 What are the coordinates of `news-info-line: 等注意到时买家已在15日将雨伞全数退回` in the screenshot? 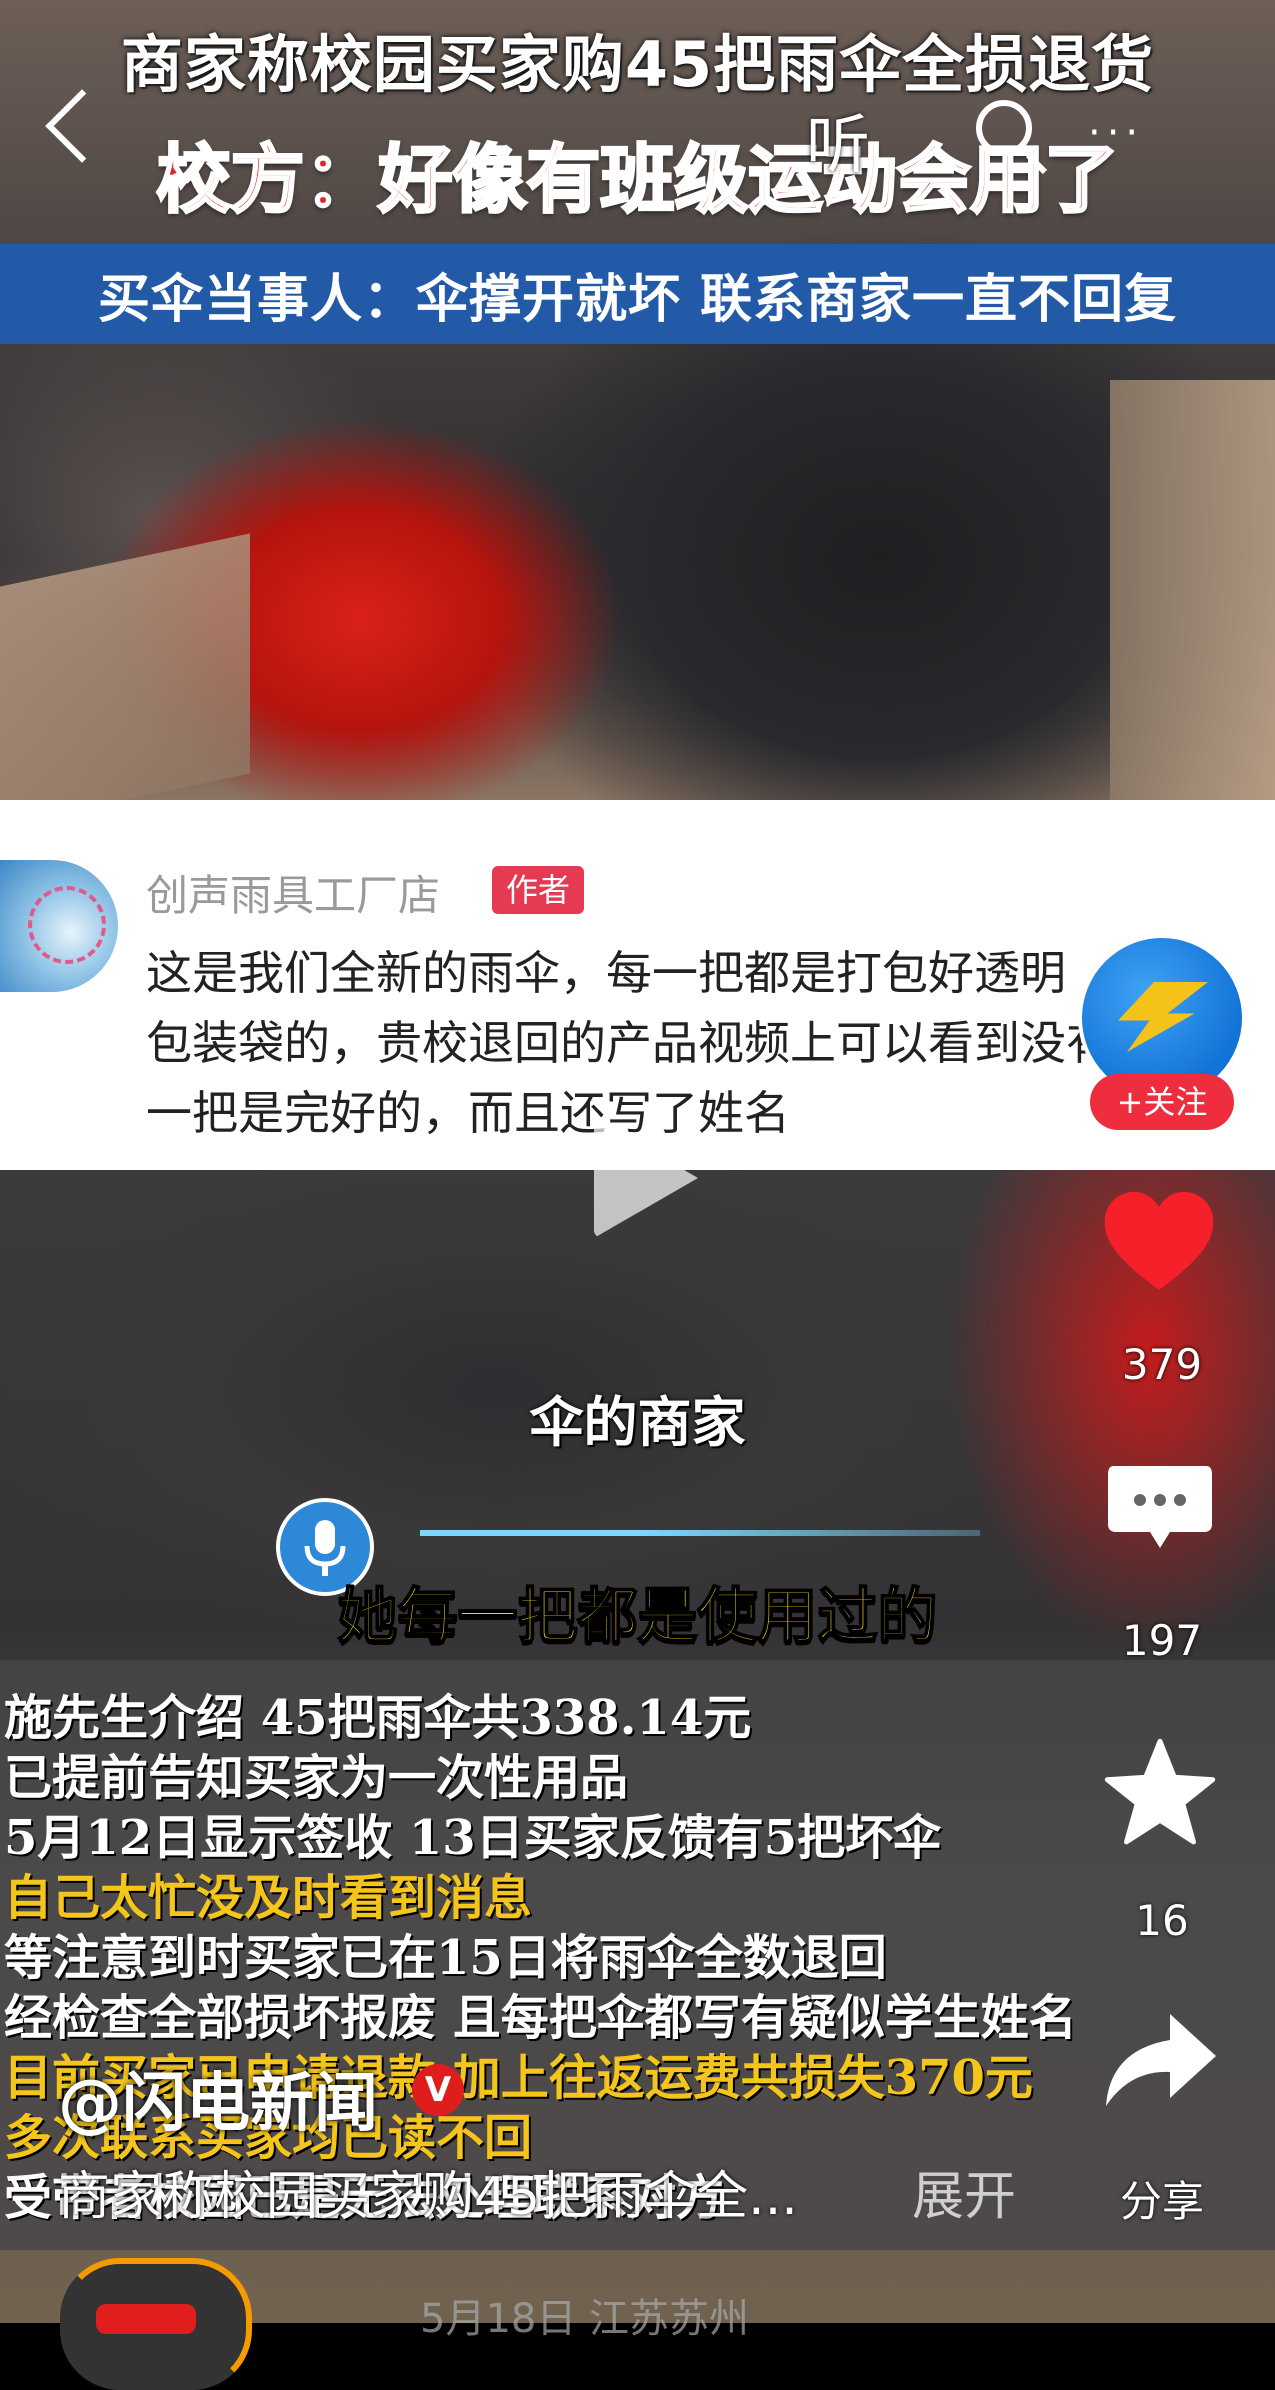 It's located at (445, 1958).